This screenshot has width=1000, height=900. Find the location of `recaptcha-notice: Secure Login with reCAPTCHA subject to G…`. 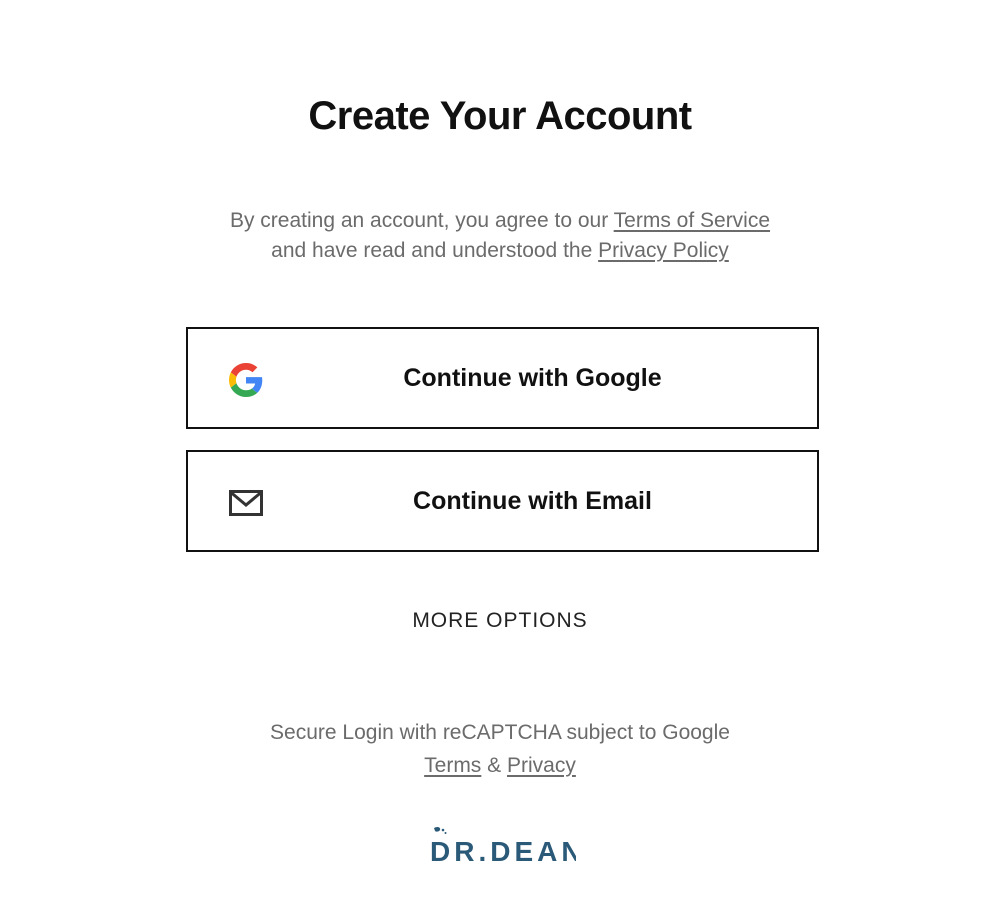

recaptcha-notice: Secure Login with reCAPTCHA subject to G… is located at coordinates (500, 749).